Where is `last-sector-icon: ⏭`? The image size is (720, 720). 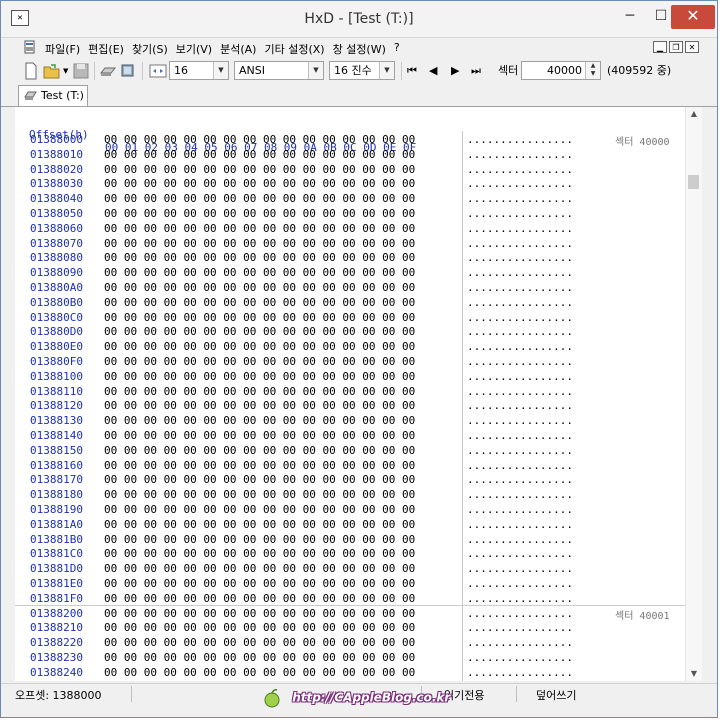 last-sector-icon: ⏭ is located at coordinates (478, 71).